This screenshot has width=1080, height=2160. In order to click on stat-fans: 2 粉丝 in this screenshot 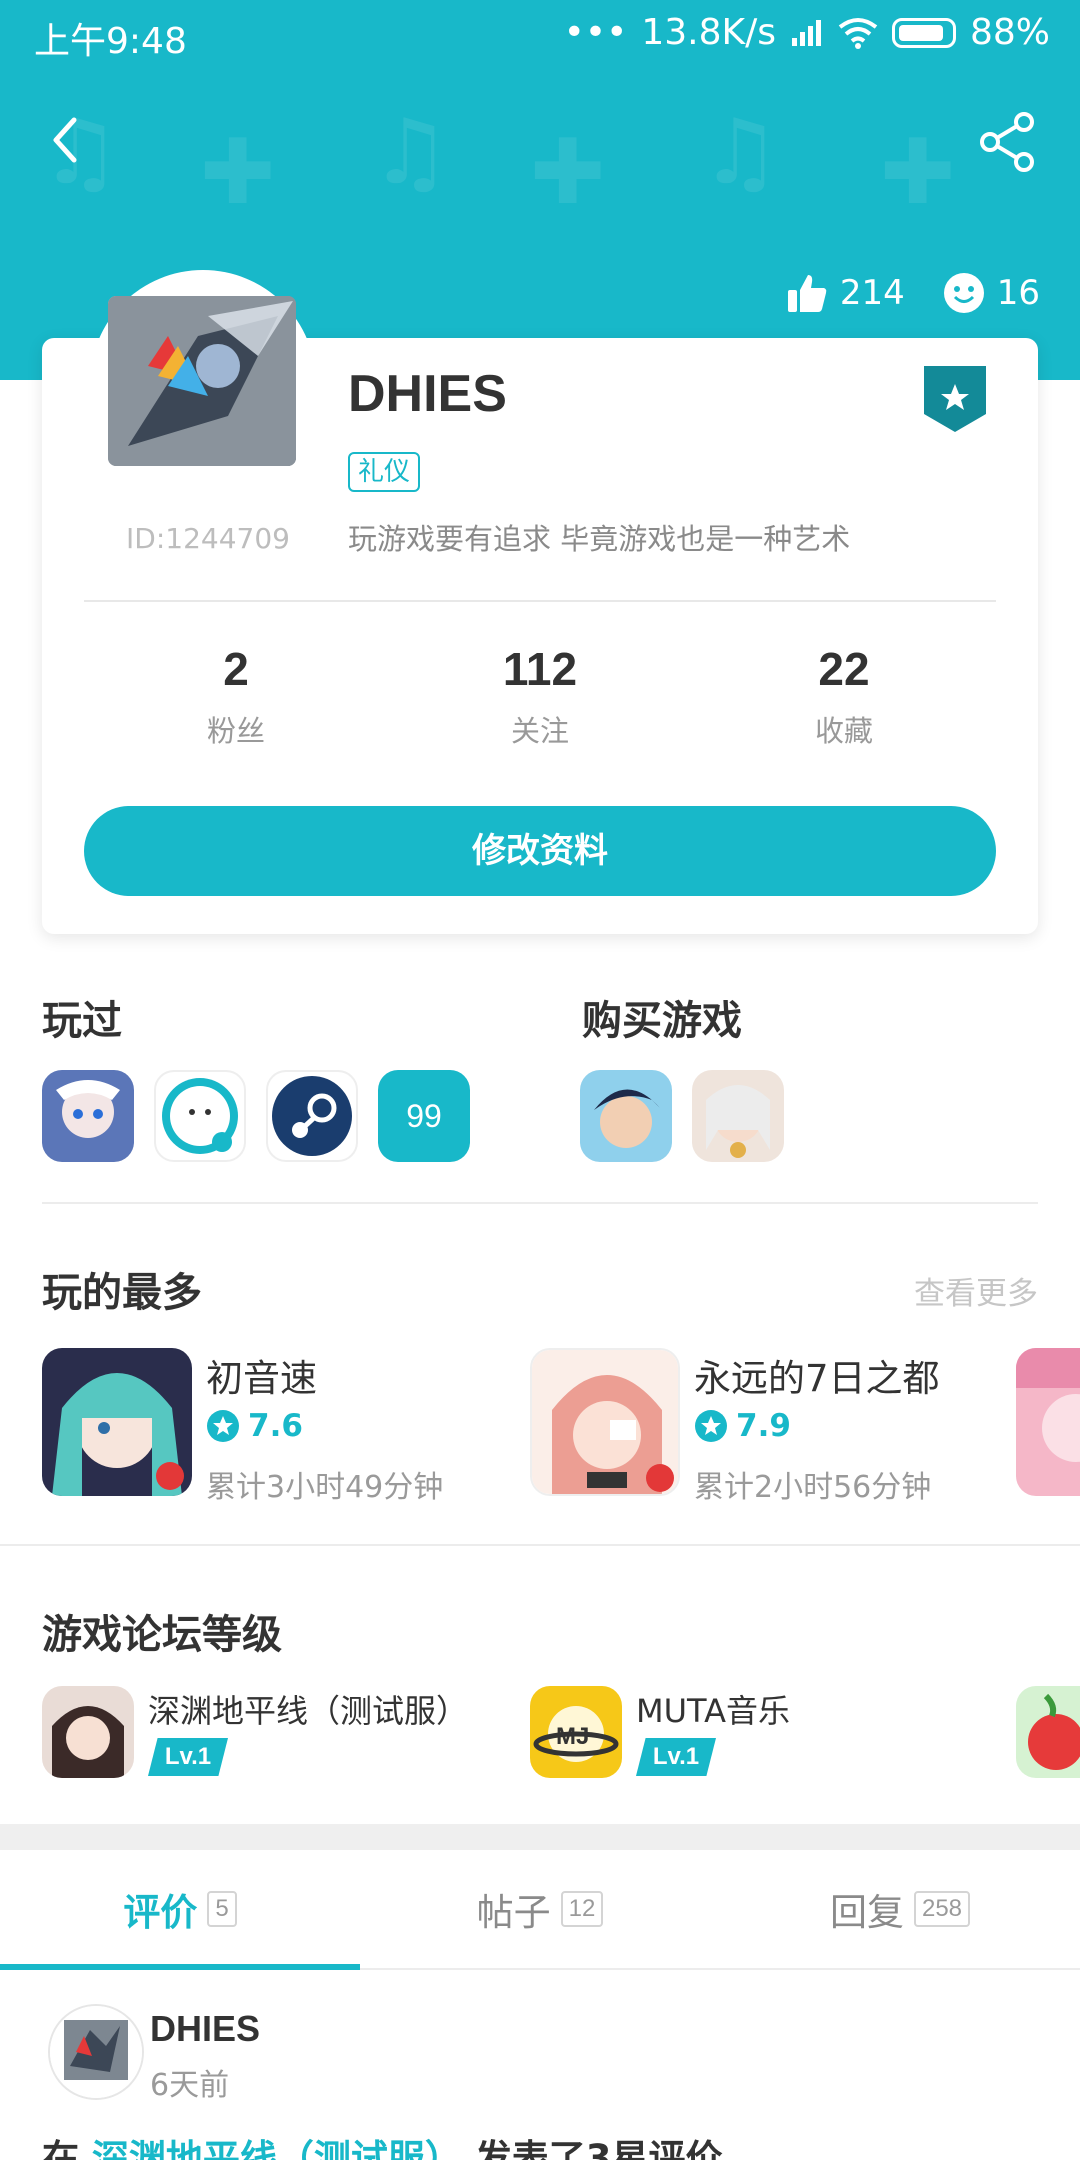, I will do `click(236, 696)`.